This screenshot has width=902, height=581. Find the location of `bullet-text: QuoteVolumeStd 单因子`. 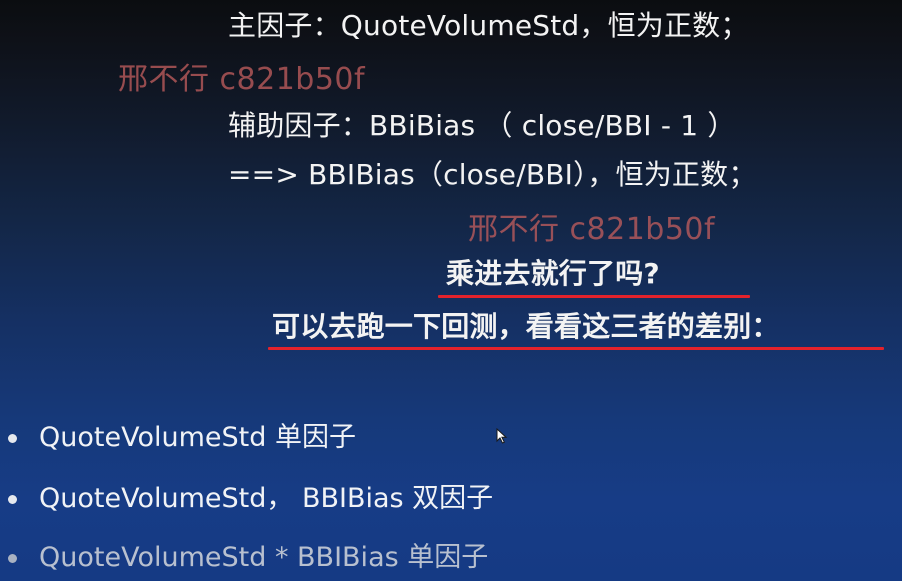

bullet-text: QuoteVolumeStd 单因子 is located at coordinates (197, 437).